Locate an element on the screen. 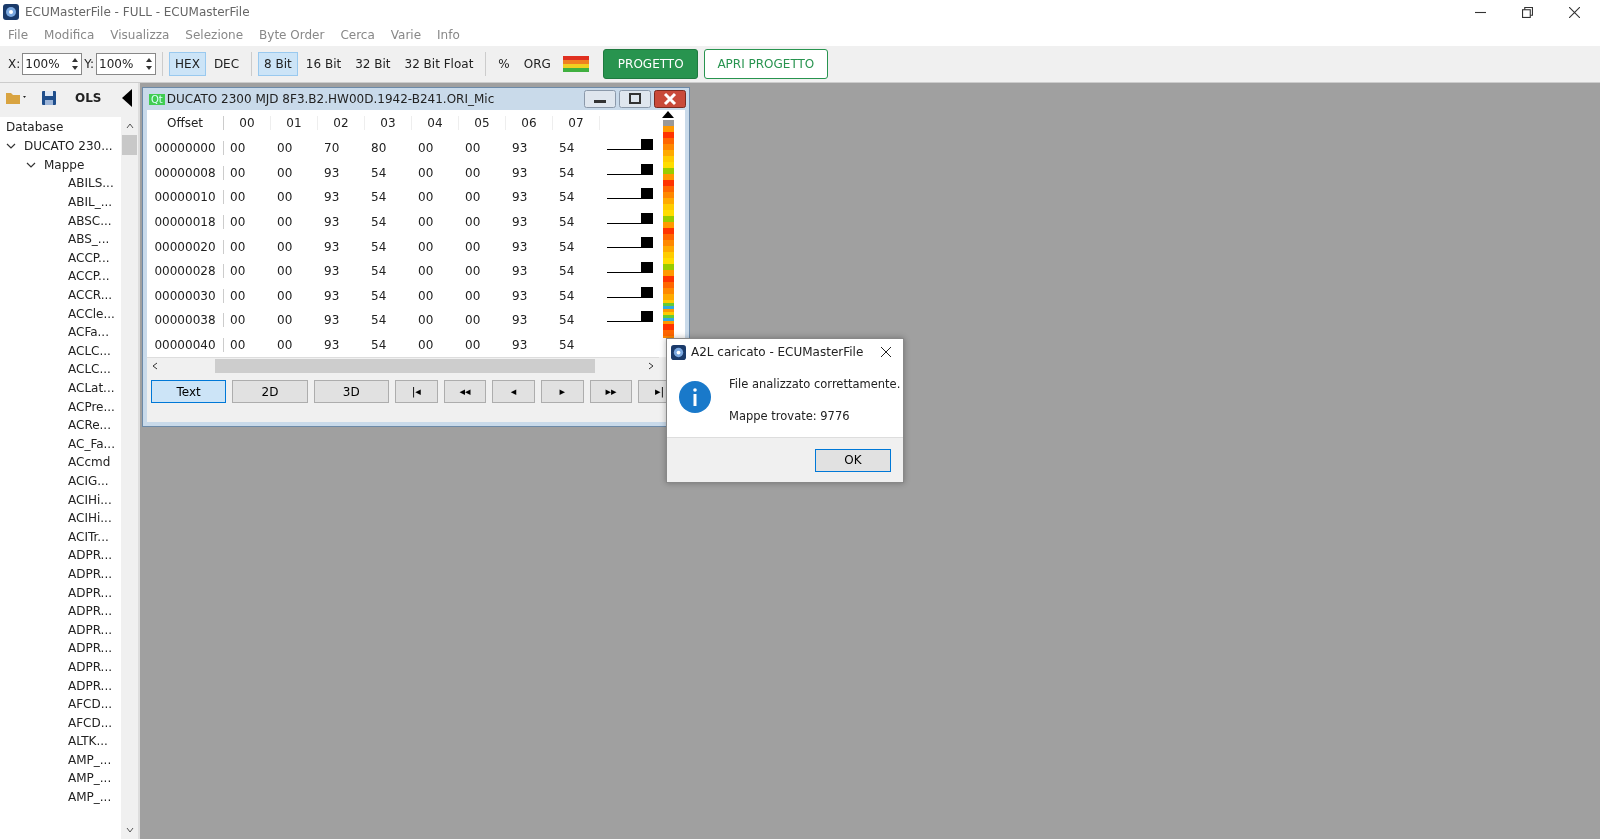  ok-button: OK is located at coordinates (853, 460).